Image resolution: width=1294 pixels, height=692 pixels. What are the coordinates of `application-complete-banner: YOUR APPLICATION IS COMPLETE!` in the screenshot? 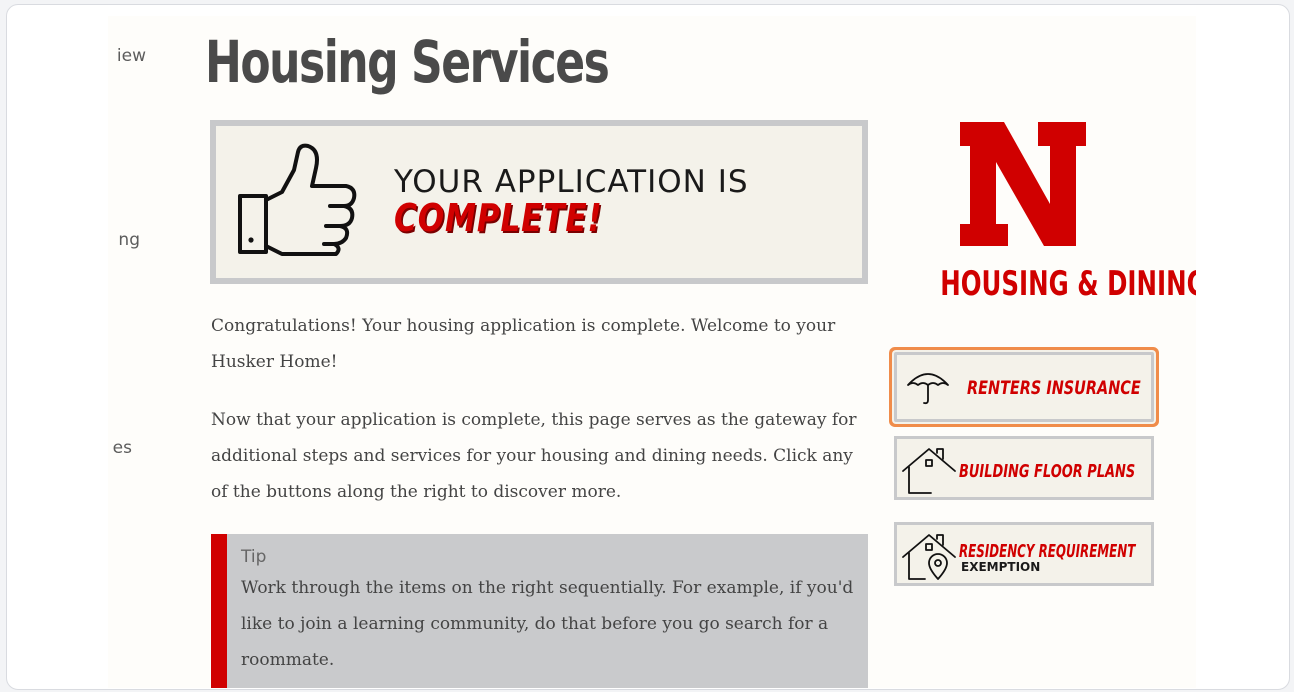 It's located at (539, 202).